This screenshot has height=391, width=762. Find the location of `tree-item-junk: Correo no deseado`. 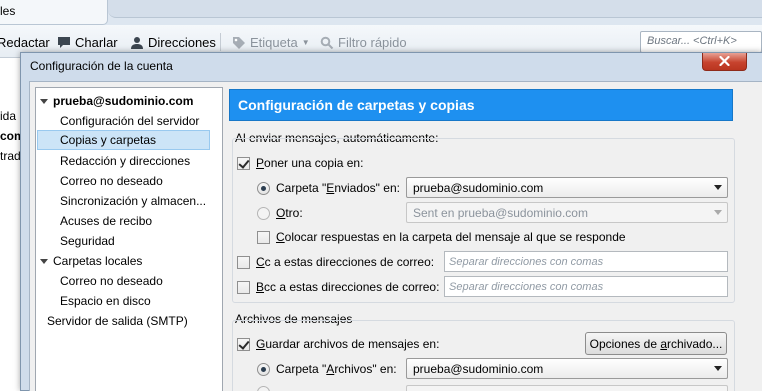

tree-item-junk: Correo no deseado is located at coordinates (111, 181).